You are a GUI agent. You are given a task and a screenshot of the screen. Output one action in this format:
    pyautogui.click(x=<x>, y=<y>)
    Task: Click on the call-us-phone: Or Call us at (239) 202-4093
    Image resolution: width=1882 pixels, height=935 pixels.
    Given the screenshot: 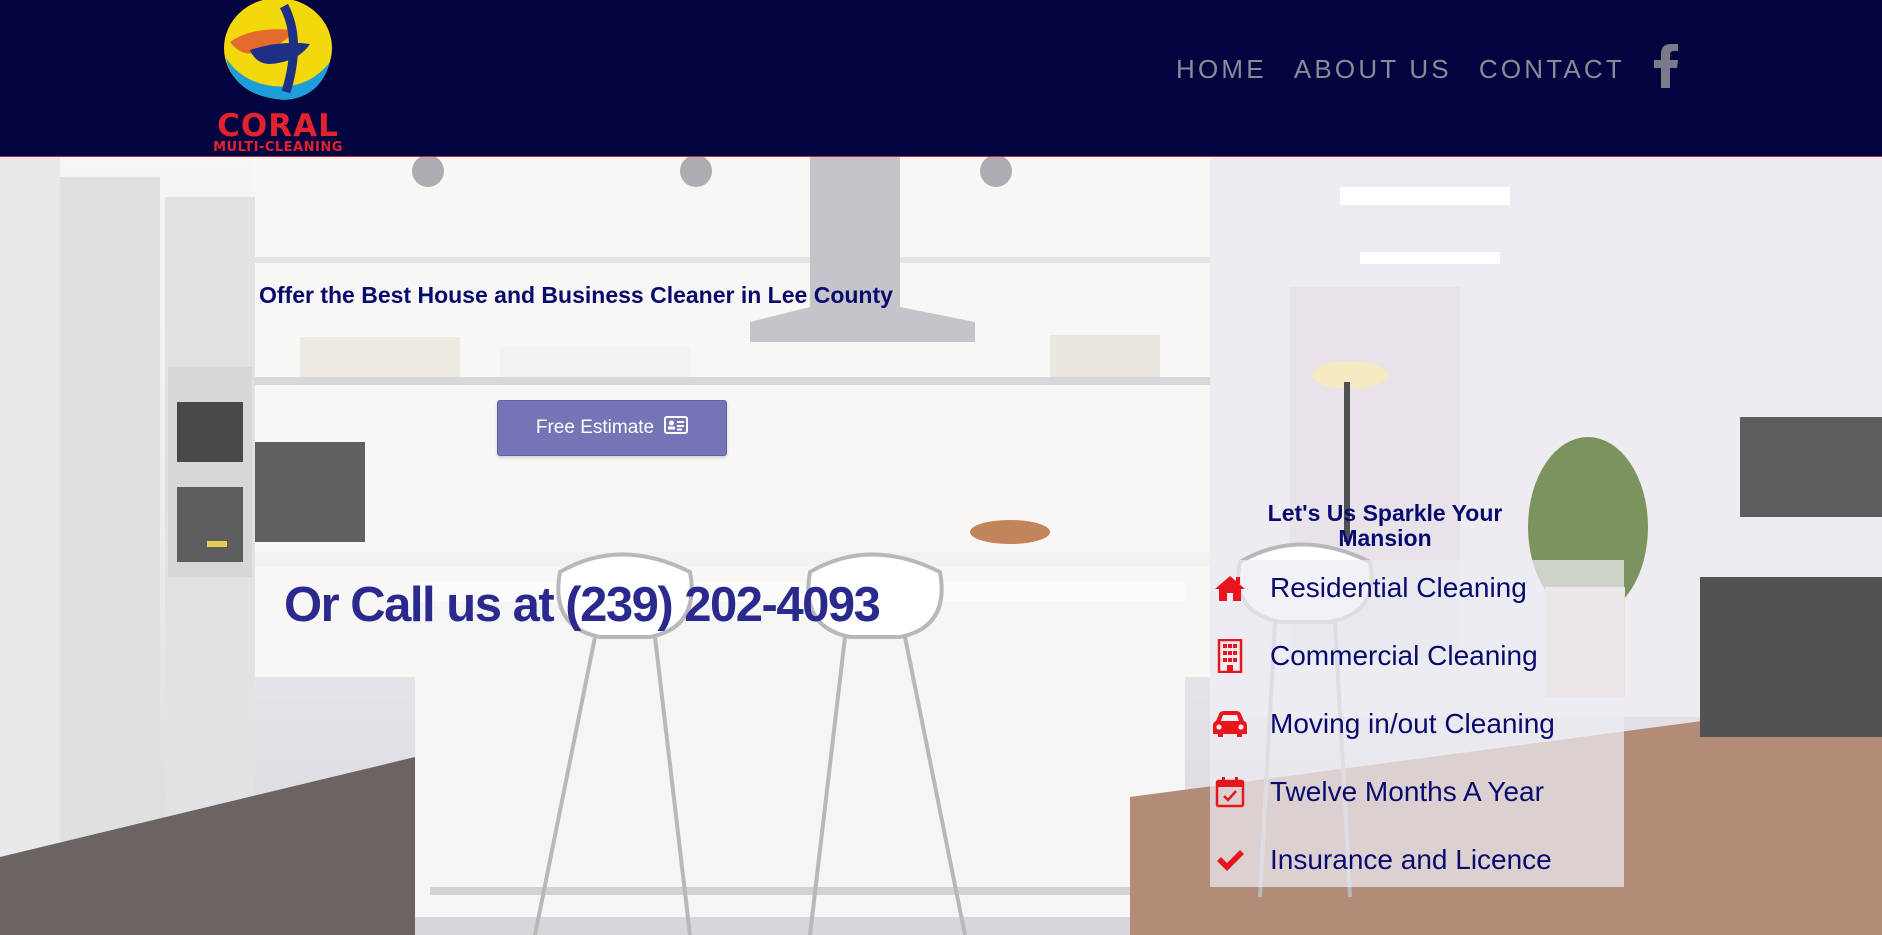 What is the action you would take?
    pyautogui.click(x=582, y=605)
    